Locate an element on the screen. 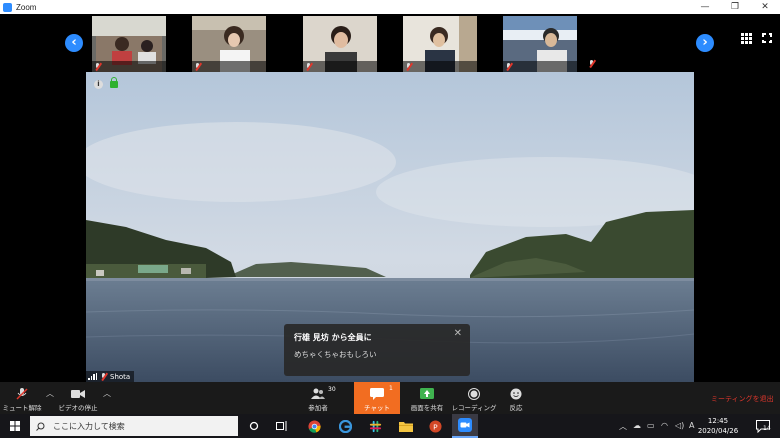  minimize-button: — is located at coordinates (705, 7).